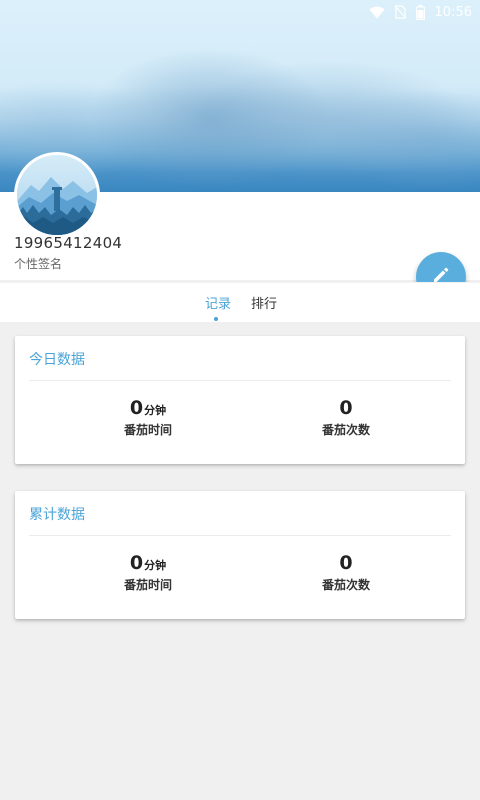  I want to click on signature: 个性签名, so click(38, 263).